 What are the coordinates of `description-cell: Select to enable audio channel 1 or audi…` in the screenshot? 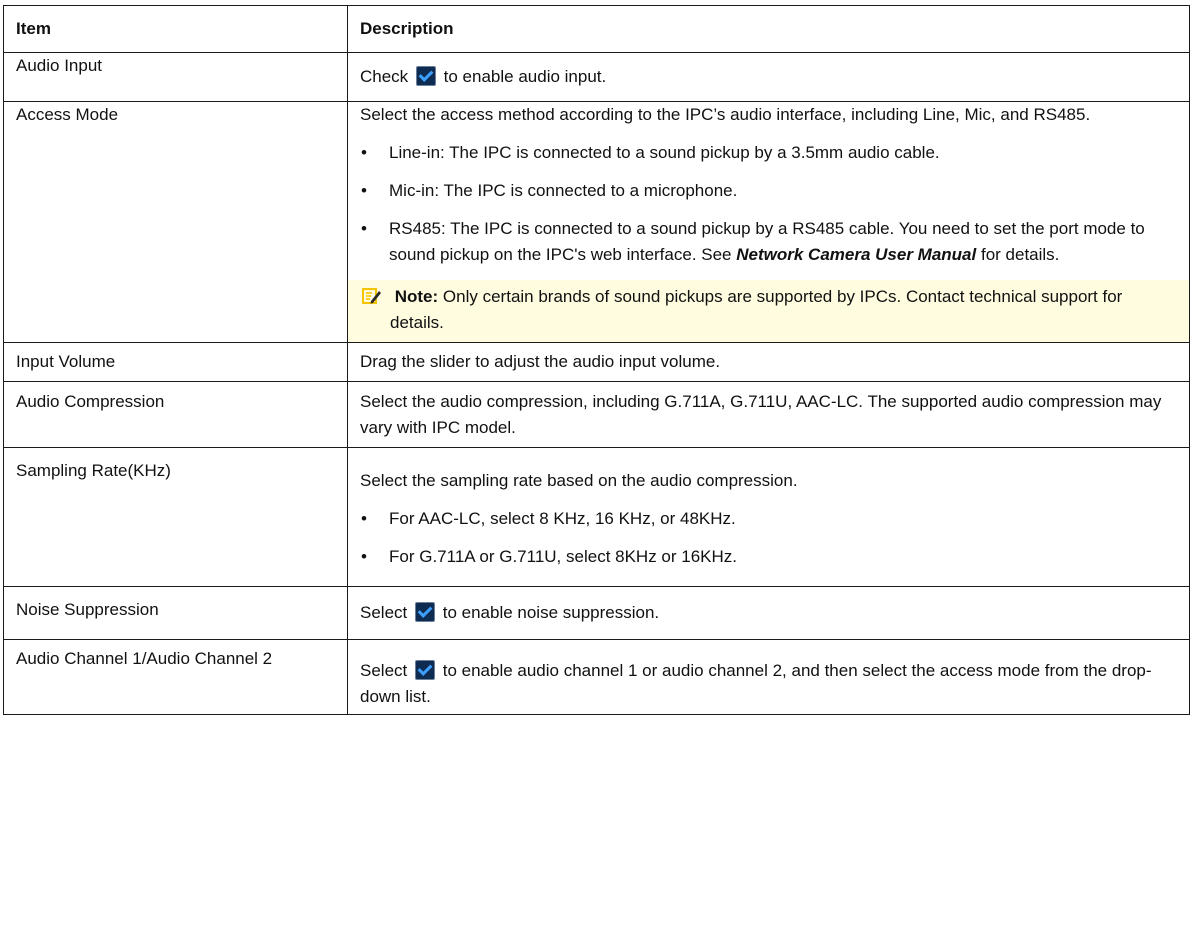 It's located at (768, 677).